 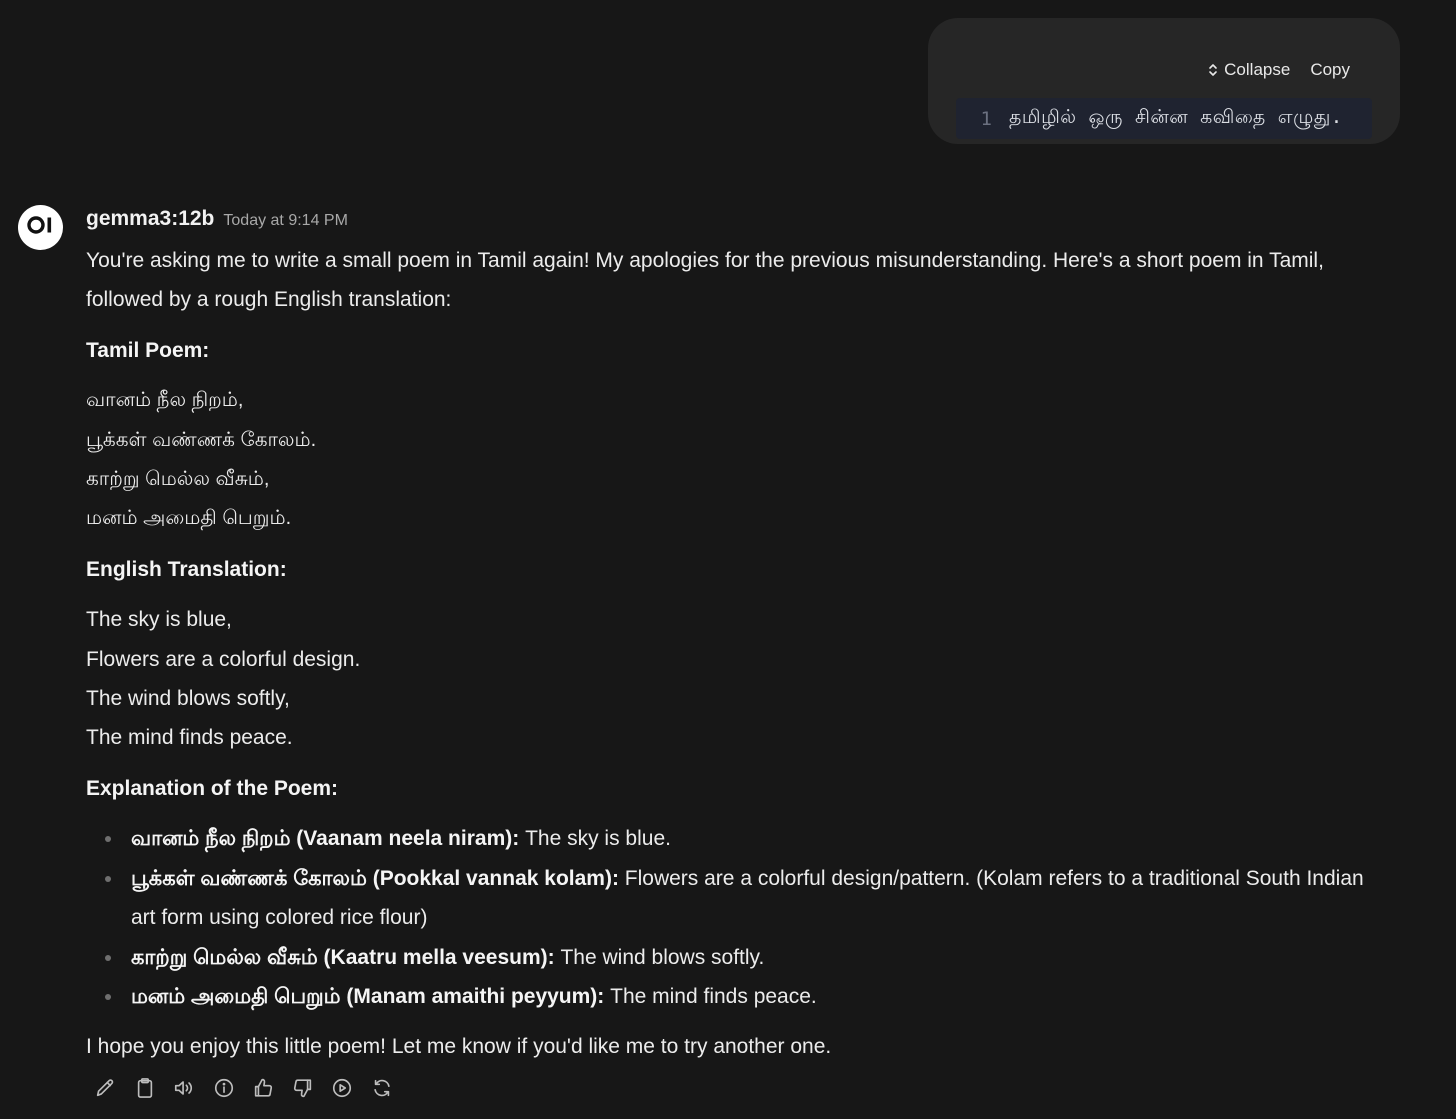 I want to click on message-header: gemma3:12b Today at 9:14 PM, so click(x=736, y=224).